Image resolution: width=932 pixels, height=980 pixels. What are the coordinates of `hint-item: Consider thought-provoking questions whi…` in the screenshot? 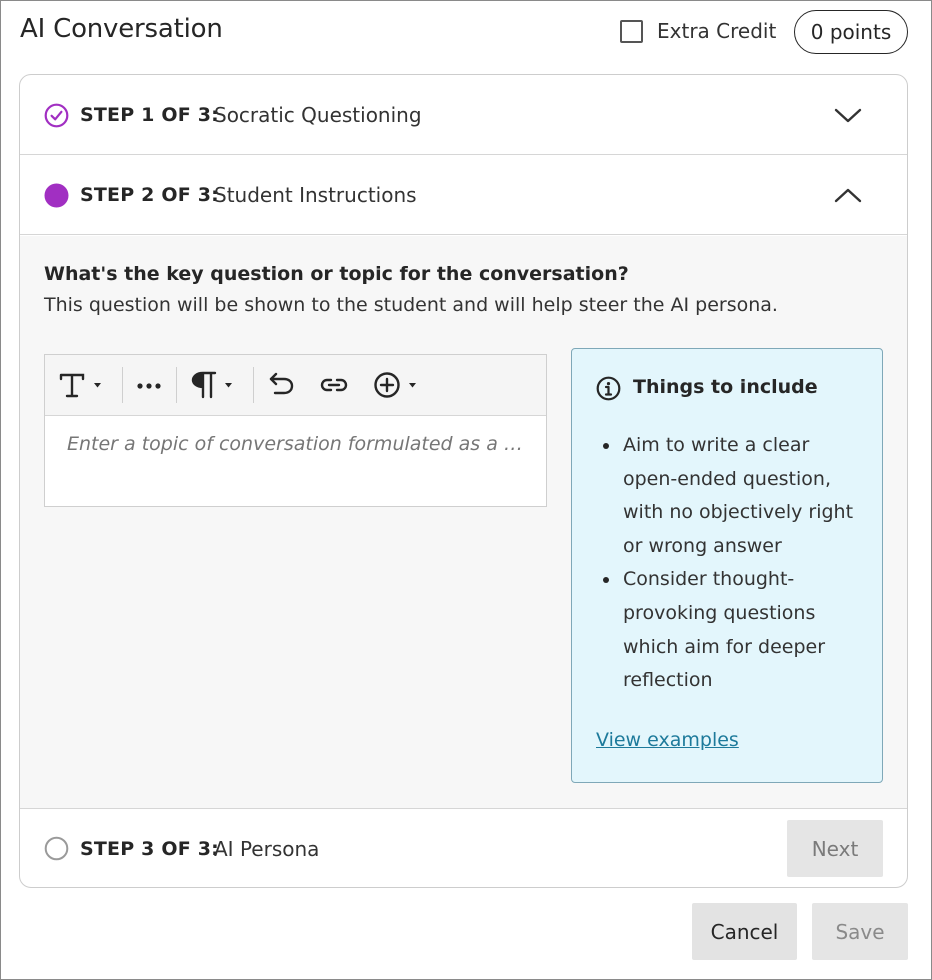 It's located at (732, 630).